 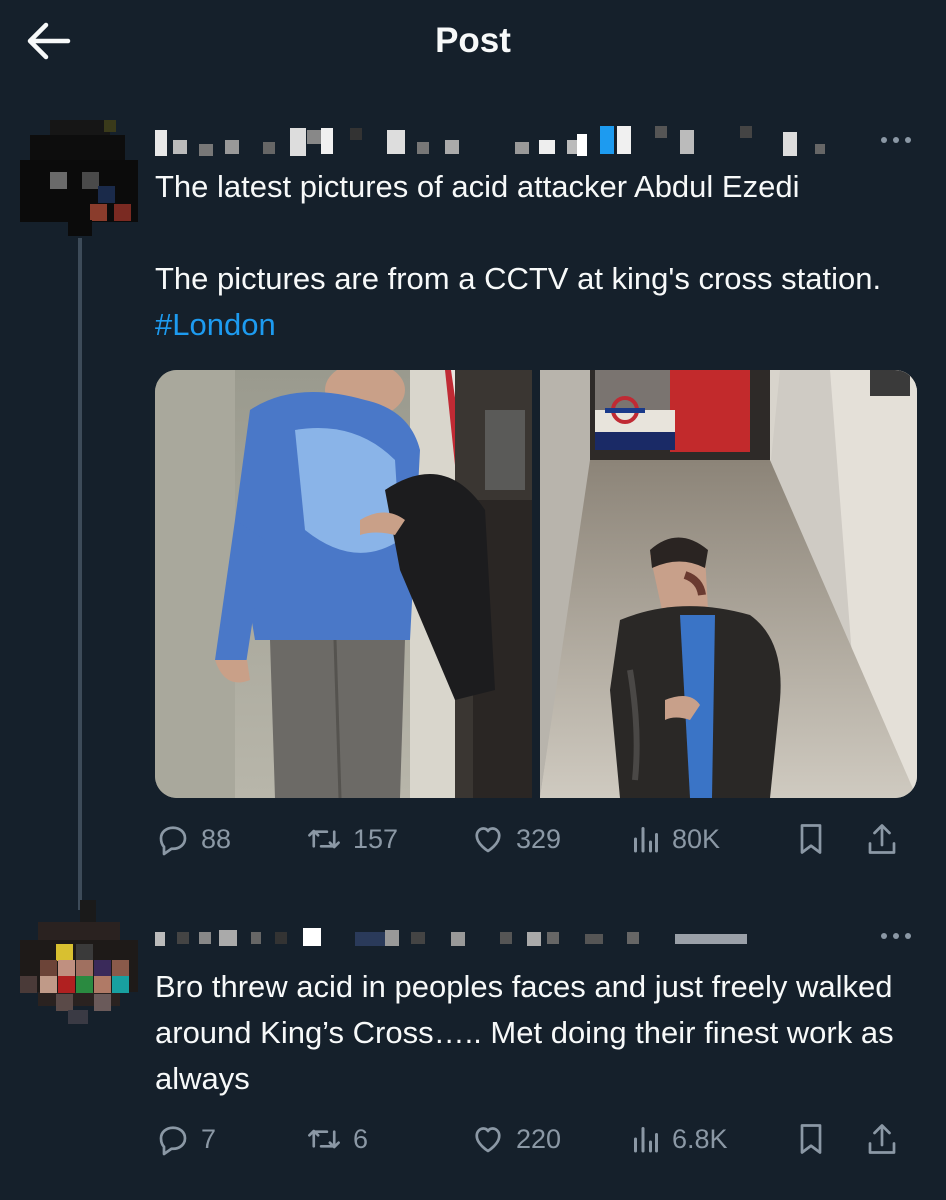 What do you see at coordinates (473, 40) in the screenshot?
I see `page-title: Post` at bounding box center [473, 40].